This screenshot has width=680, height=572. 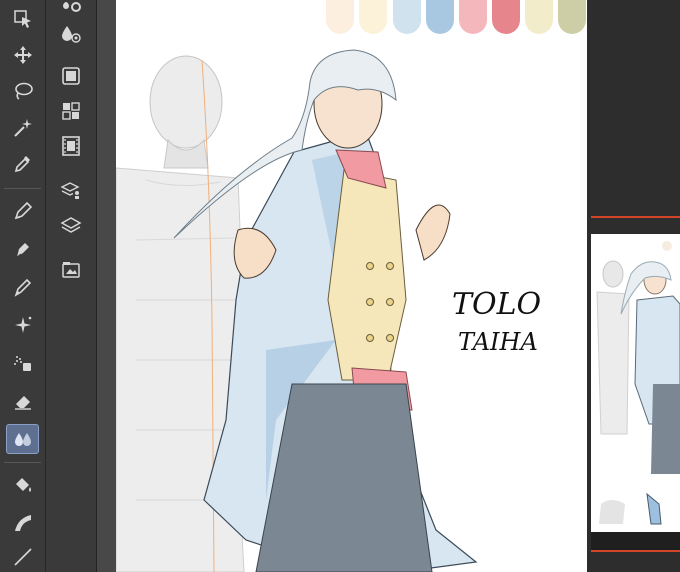 I want to click on signature-line-1: TOLO, so click(x=496, y=304).